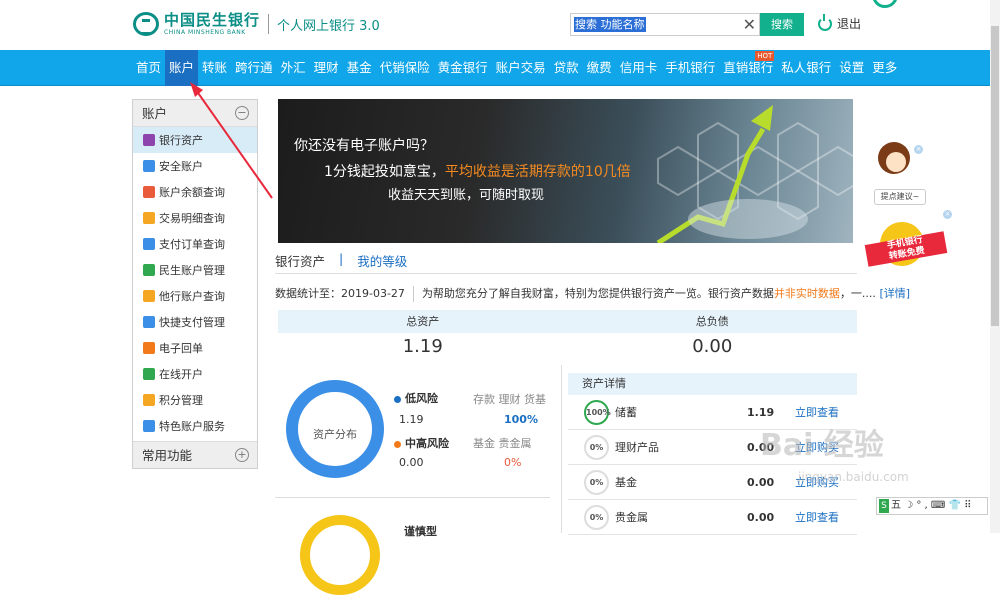 The image size is (1000, 595). Describe the element at coordinates (918, 149) in the screenshot. I see `close-assistant-icon: ×` at that location.